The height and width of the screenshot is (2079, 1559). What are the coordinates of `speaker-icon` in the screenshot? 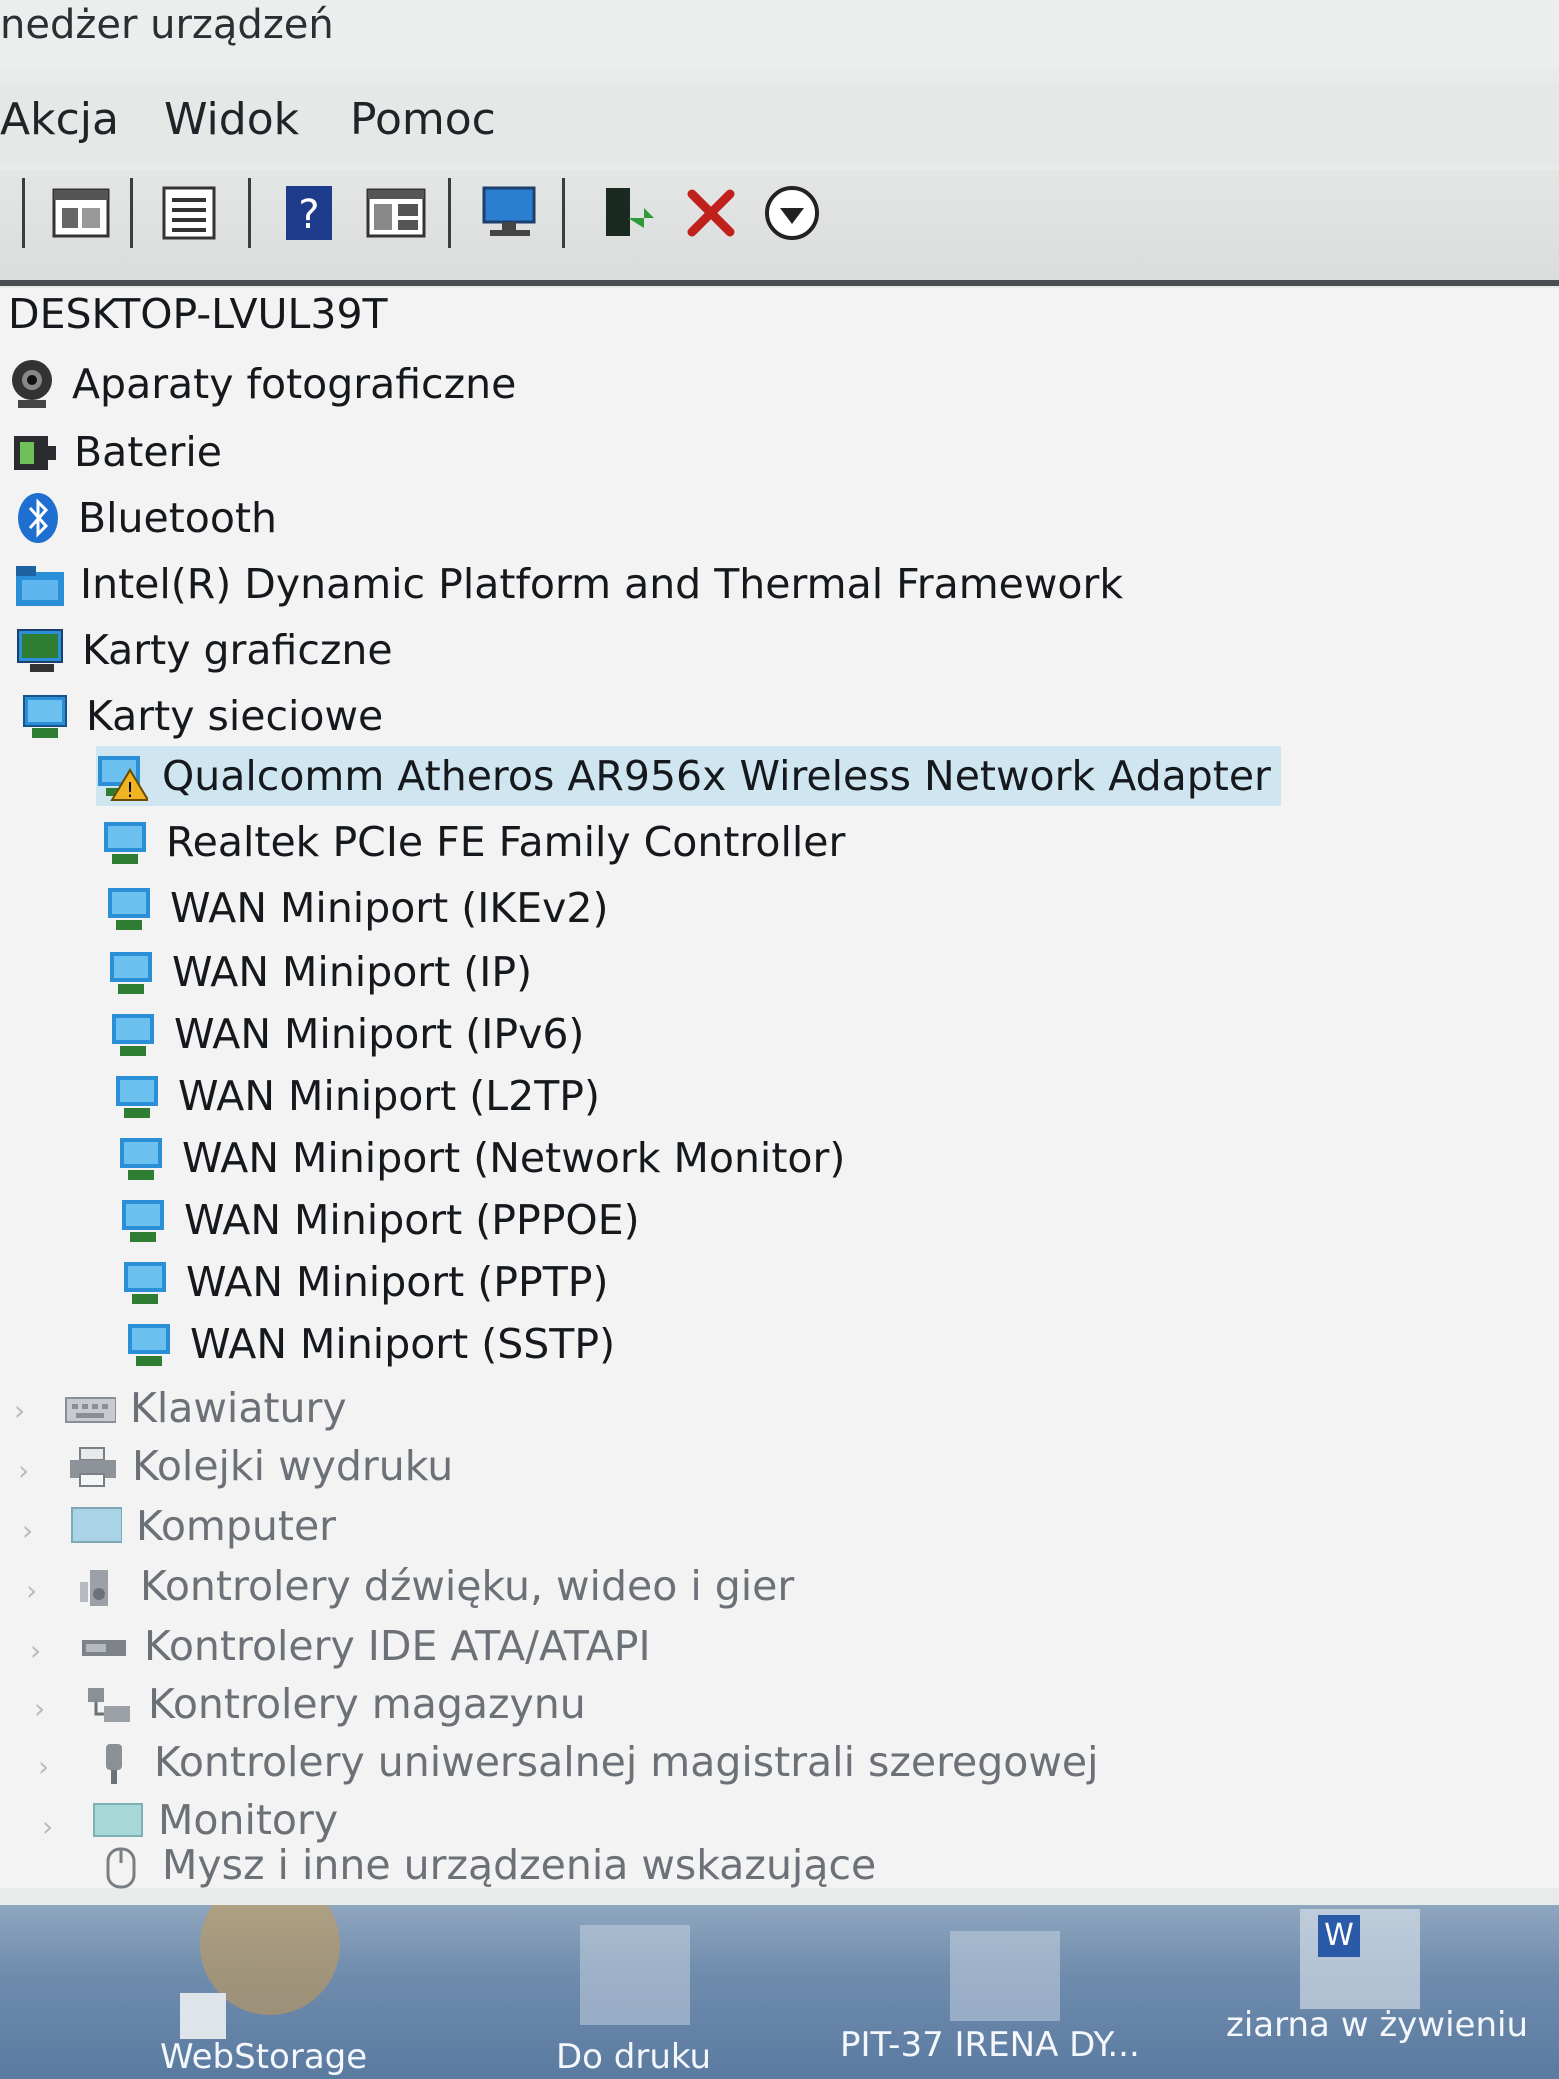 It's located at (100, 1586).